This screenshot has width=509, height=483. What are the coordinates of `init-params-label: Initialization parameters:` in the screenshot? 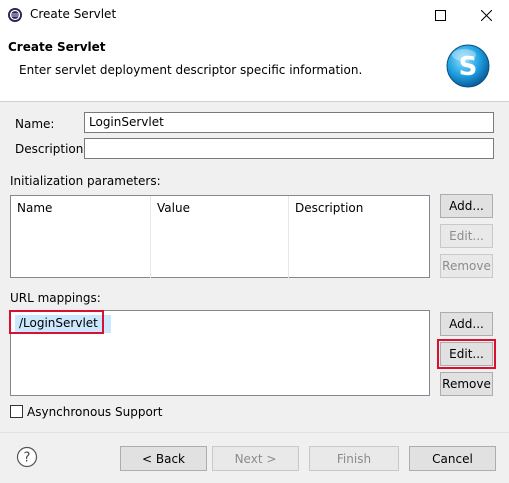 It's located at (85, 181).